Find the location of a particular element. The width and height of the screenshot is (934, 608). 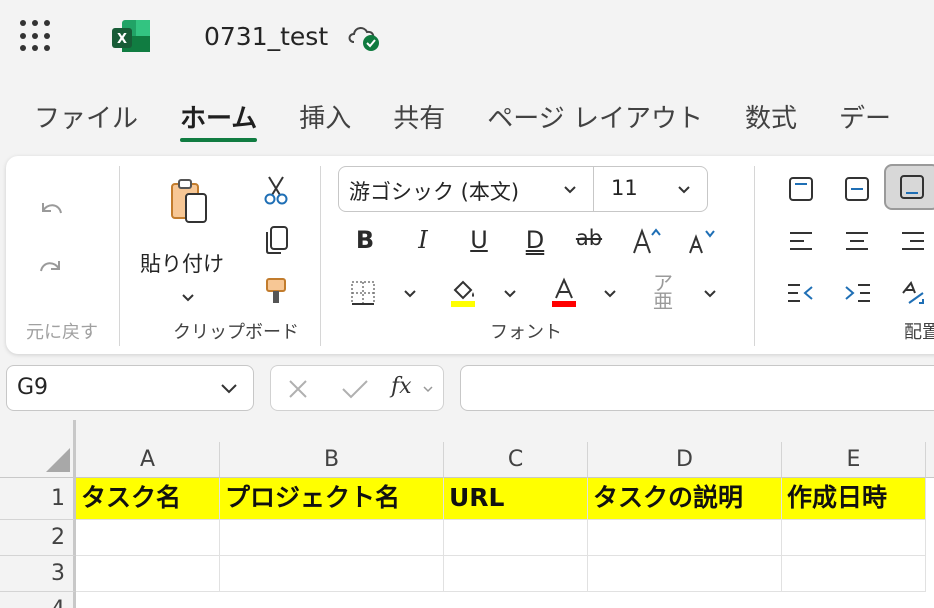

decrease-indent-icon is located at coordinates (801, 293).